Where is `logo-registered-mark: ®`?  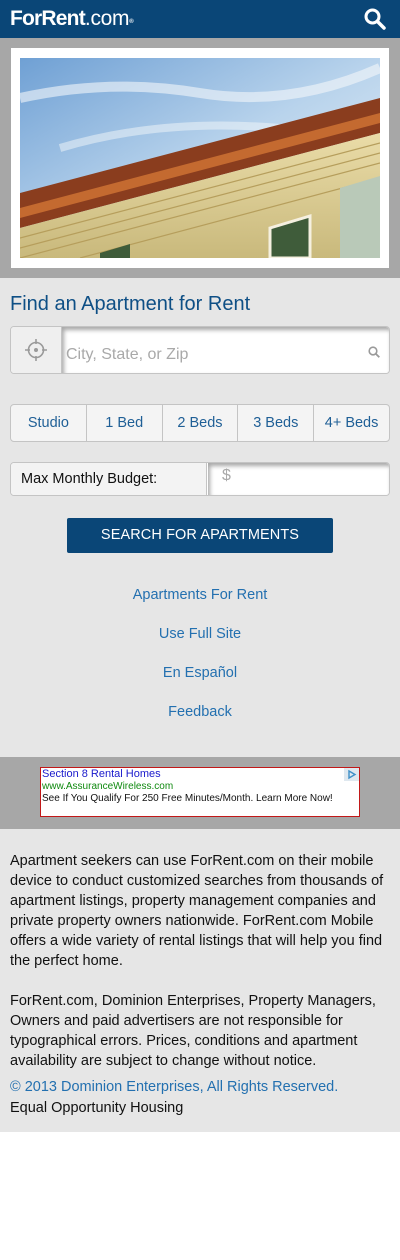 logo-registered-mark: ® is located at coordinates (131, 22).